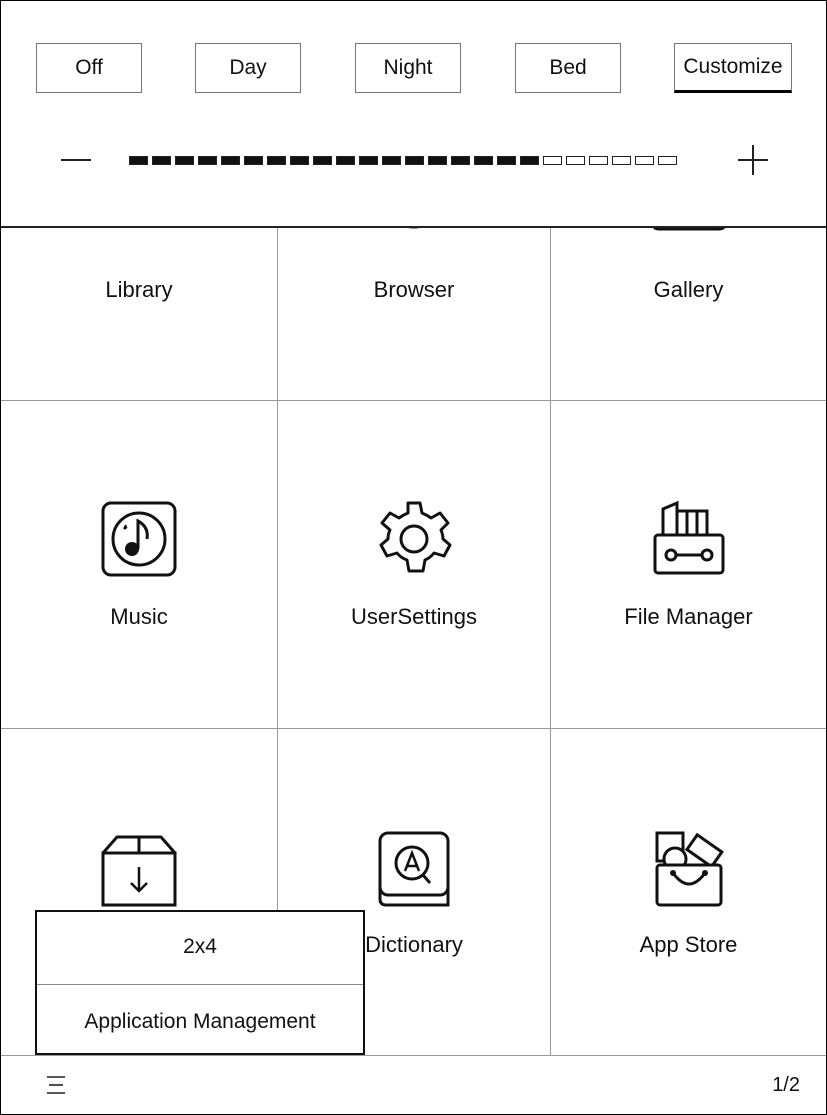 The image size is (827, 1115). I want to click on gear-icon, so click(415, 537).